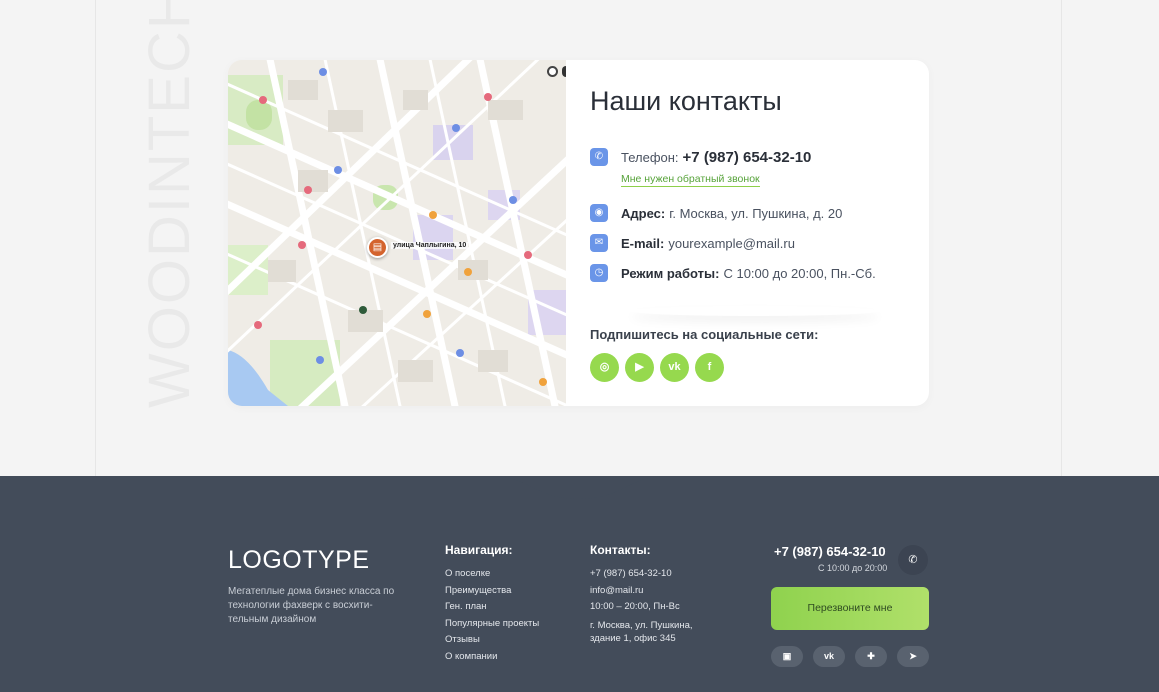 This screenshot has width=1159, height=692. What do you see at coordinates (690, 180) in the screenshot?
I see `callback-link: Мне нужен обратный звонок` at bounding box center [690, 180].